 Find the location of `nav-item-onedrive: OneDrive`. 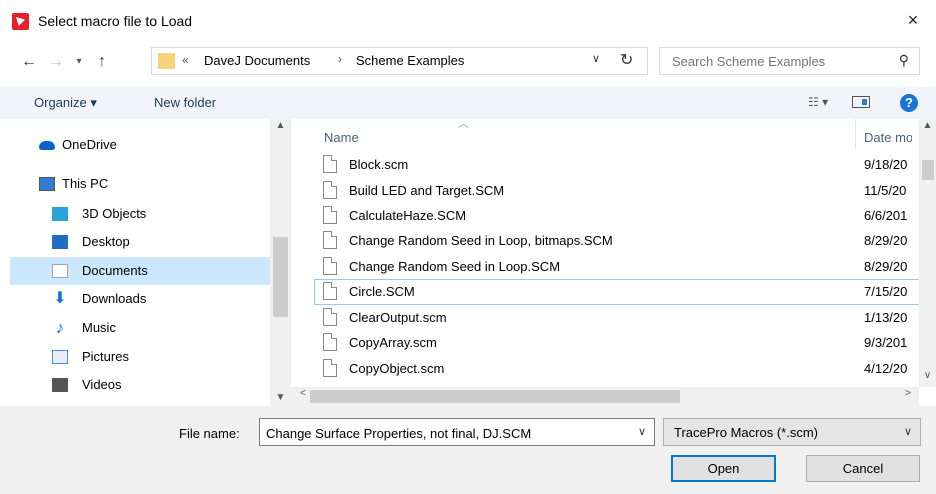

nav-item-onedrive: OneDrive is located at coordinates (140, 145).